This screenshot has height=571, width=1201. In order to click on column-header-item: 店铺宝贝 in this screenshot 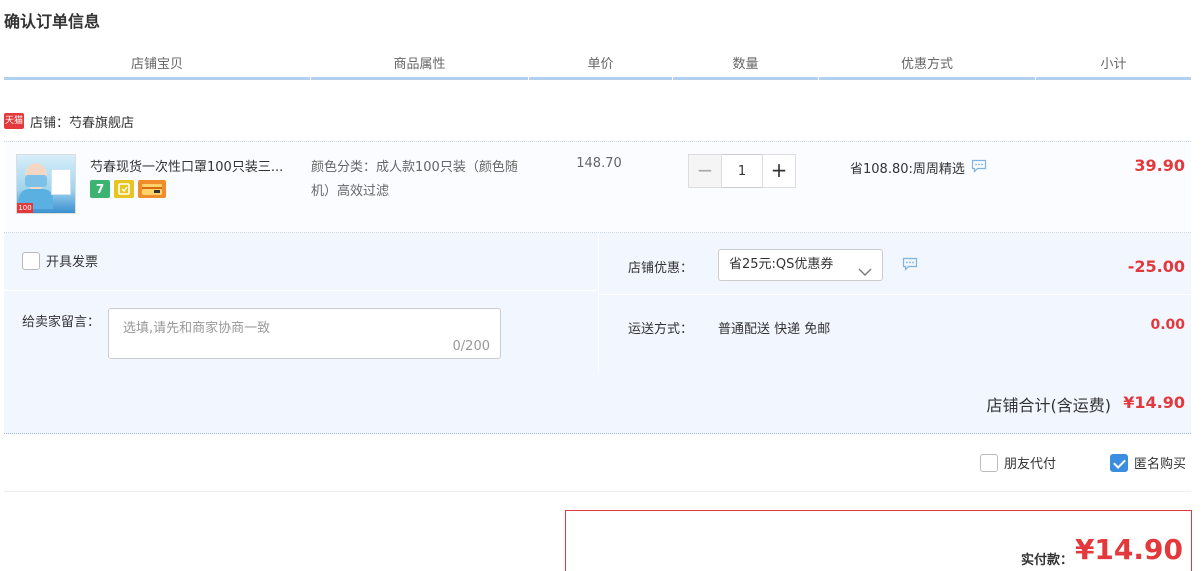, I will do `click(157, 67)`.